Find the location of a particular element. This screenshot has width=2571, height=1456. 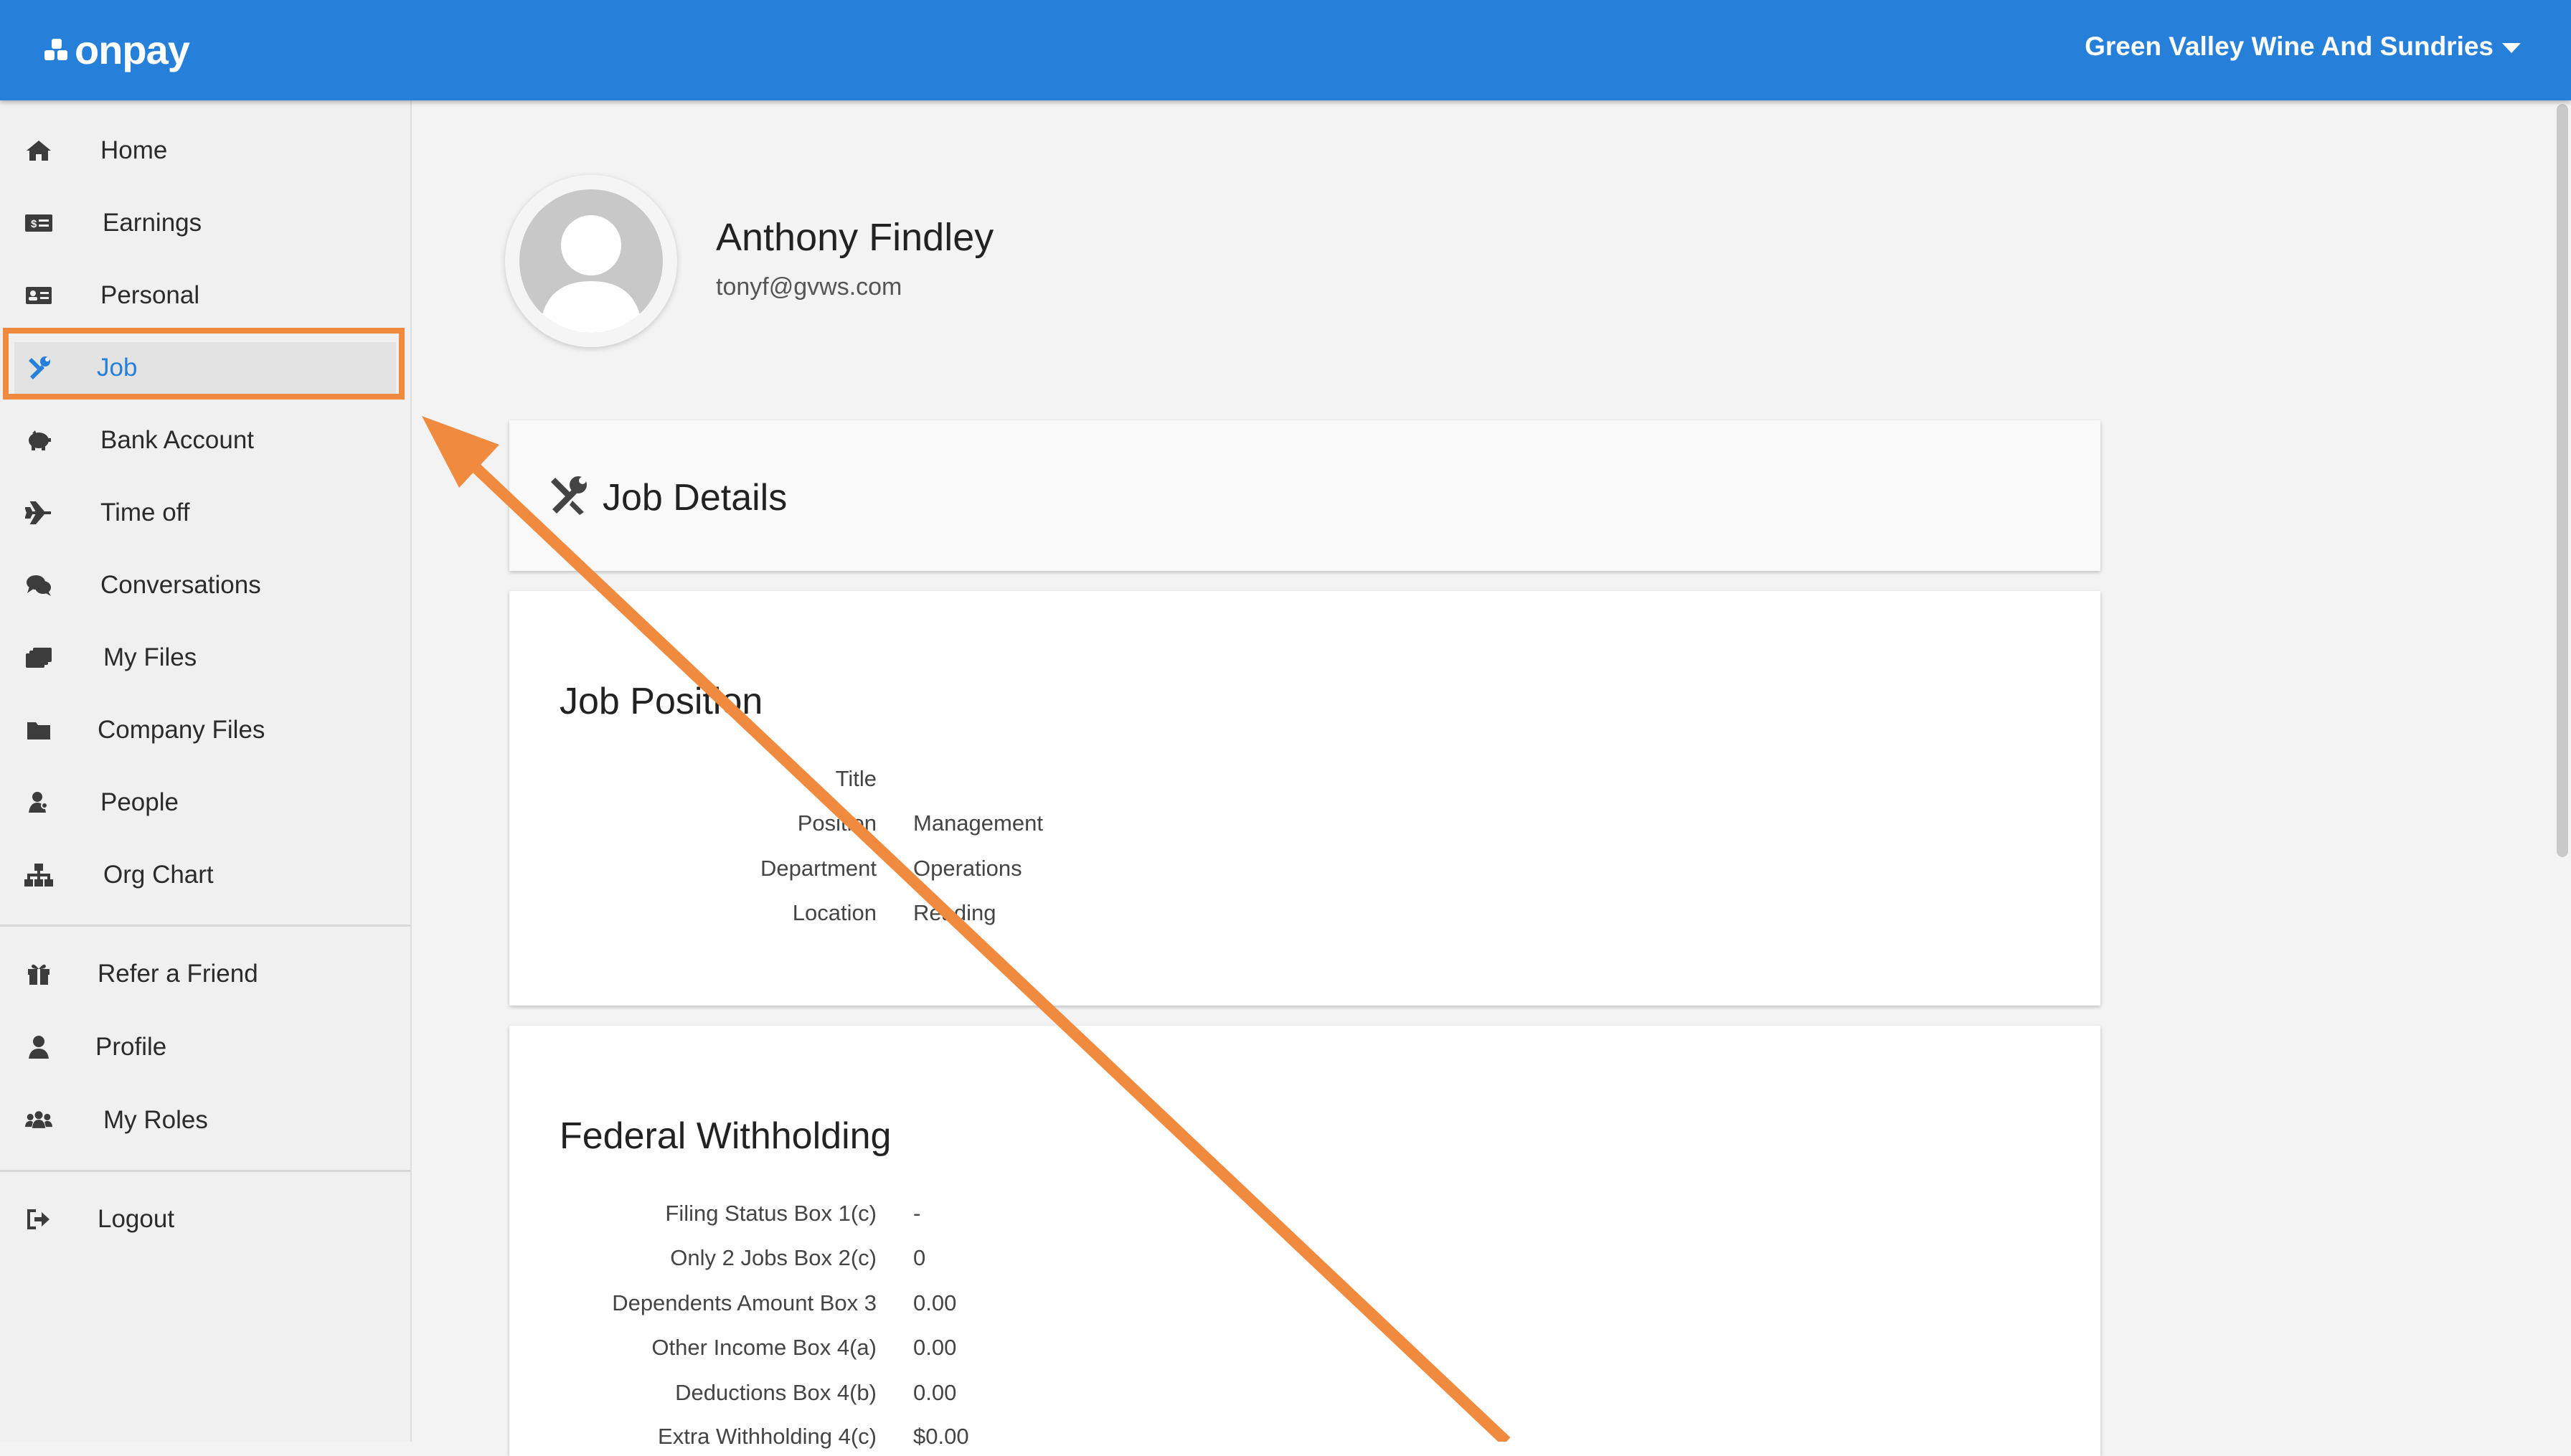

people-icon is located at coordinates (38, 802).